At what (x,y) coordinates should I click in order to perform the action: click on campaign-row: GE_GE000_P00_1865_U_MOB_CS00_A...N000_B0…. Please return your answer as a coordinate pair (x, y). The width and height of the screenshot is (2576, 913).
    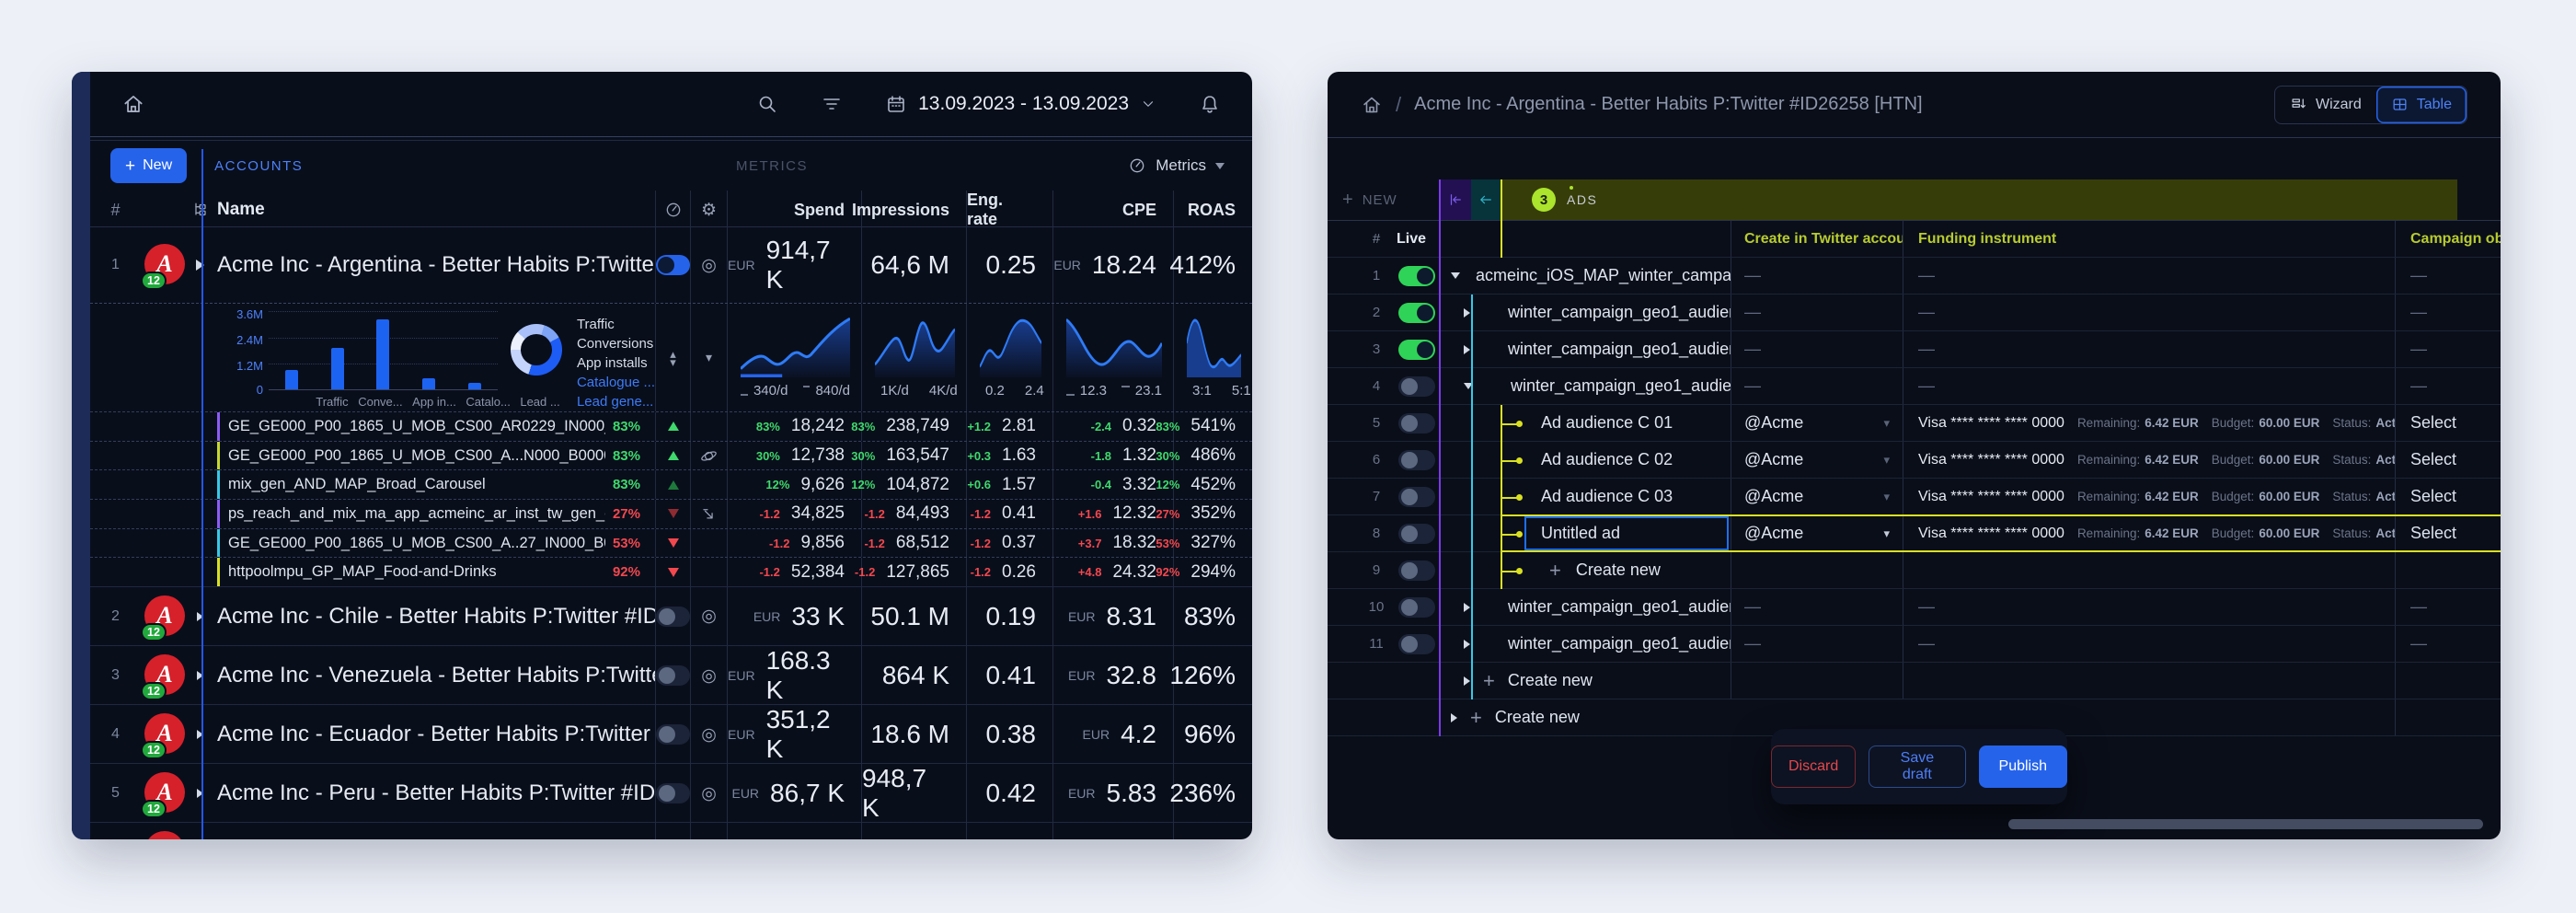
    Looking at the image, I should click on (671, 455).